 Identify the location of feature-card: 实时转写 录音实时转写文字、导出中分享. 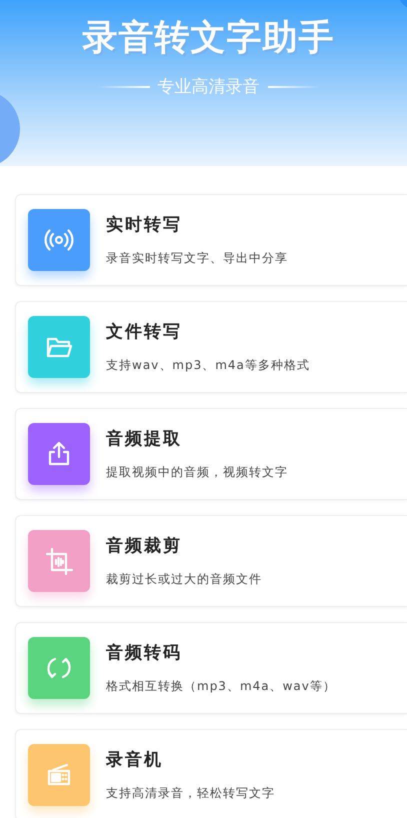
(211, 240).